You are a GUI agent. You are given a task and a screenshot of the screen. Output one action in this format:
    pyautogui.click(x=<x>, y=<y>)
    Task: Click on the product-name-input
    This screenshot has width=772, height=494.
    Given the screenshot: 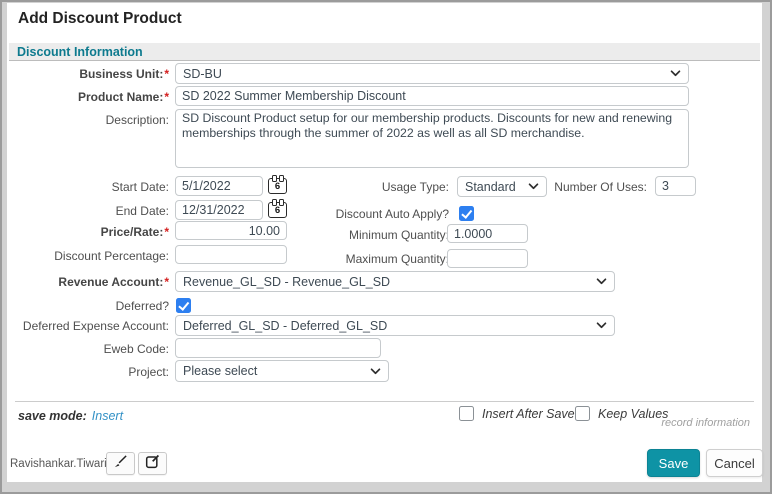 What is the action you would take?
    pyautogui.click(x=432, y=96)
    